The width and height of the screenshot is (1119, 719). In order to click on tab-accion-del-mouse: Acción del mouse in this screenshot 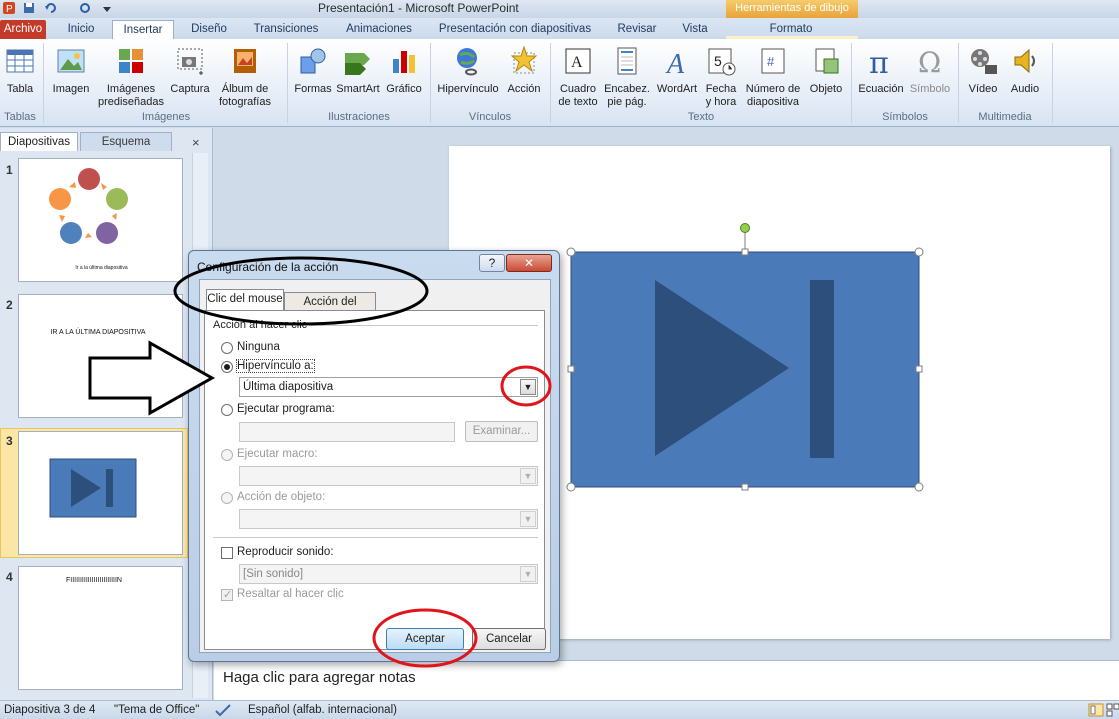, I will do `click(330, 309)`.